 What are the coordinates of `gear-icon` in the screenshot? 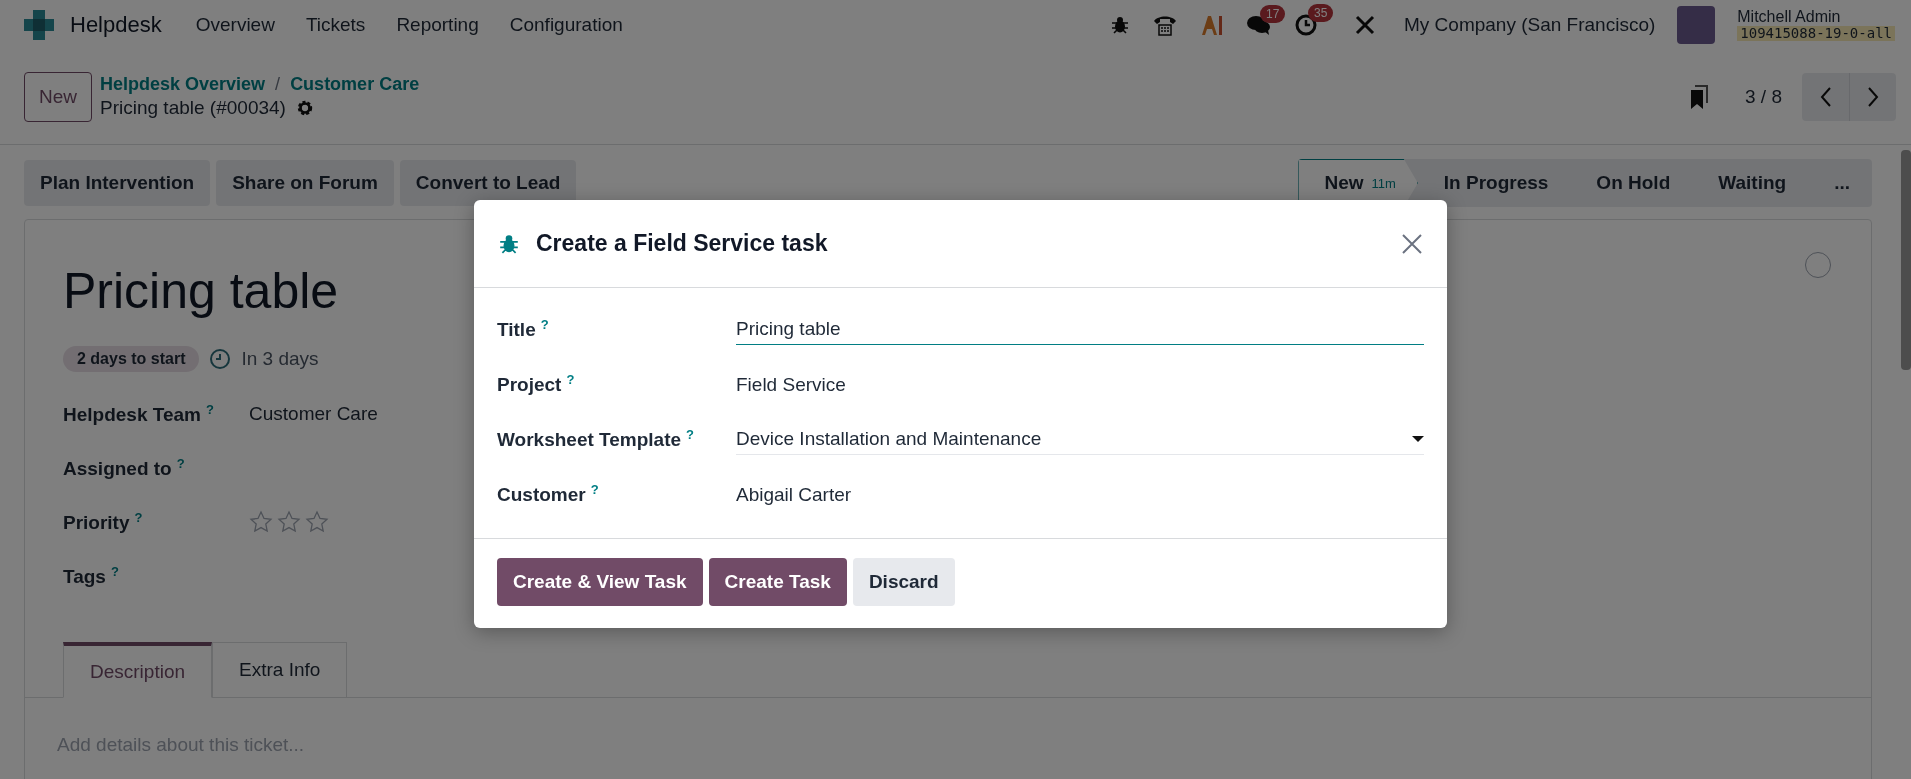 It's located at (304, 108).